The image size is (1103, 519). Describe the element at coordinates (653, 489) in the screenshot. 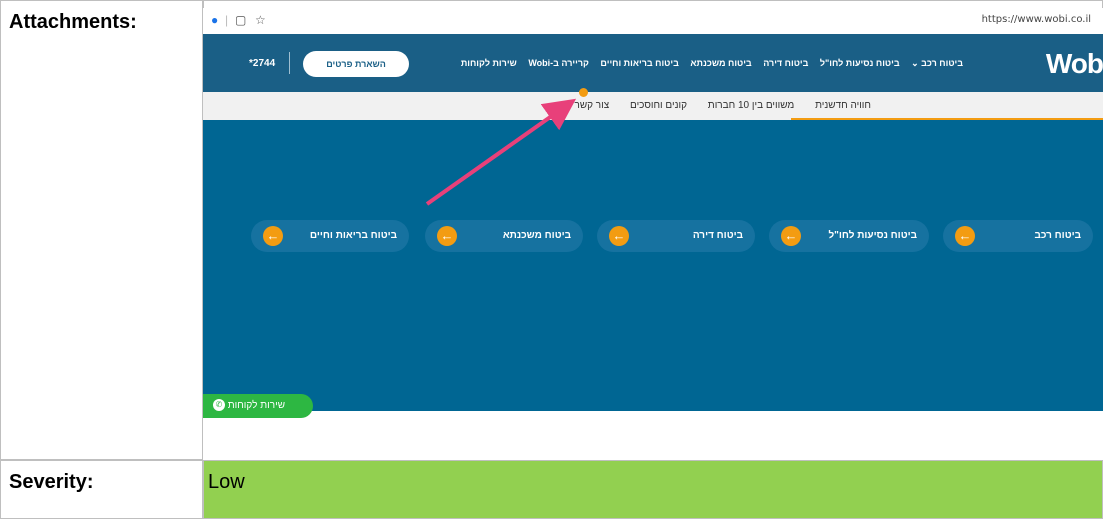

I see `severity-value: Low` at that location.